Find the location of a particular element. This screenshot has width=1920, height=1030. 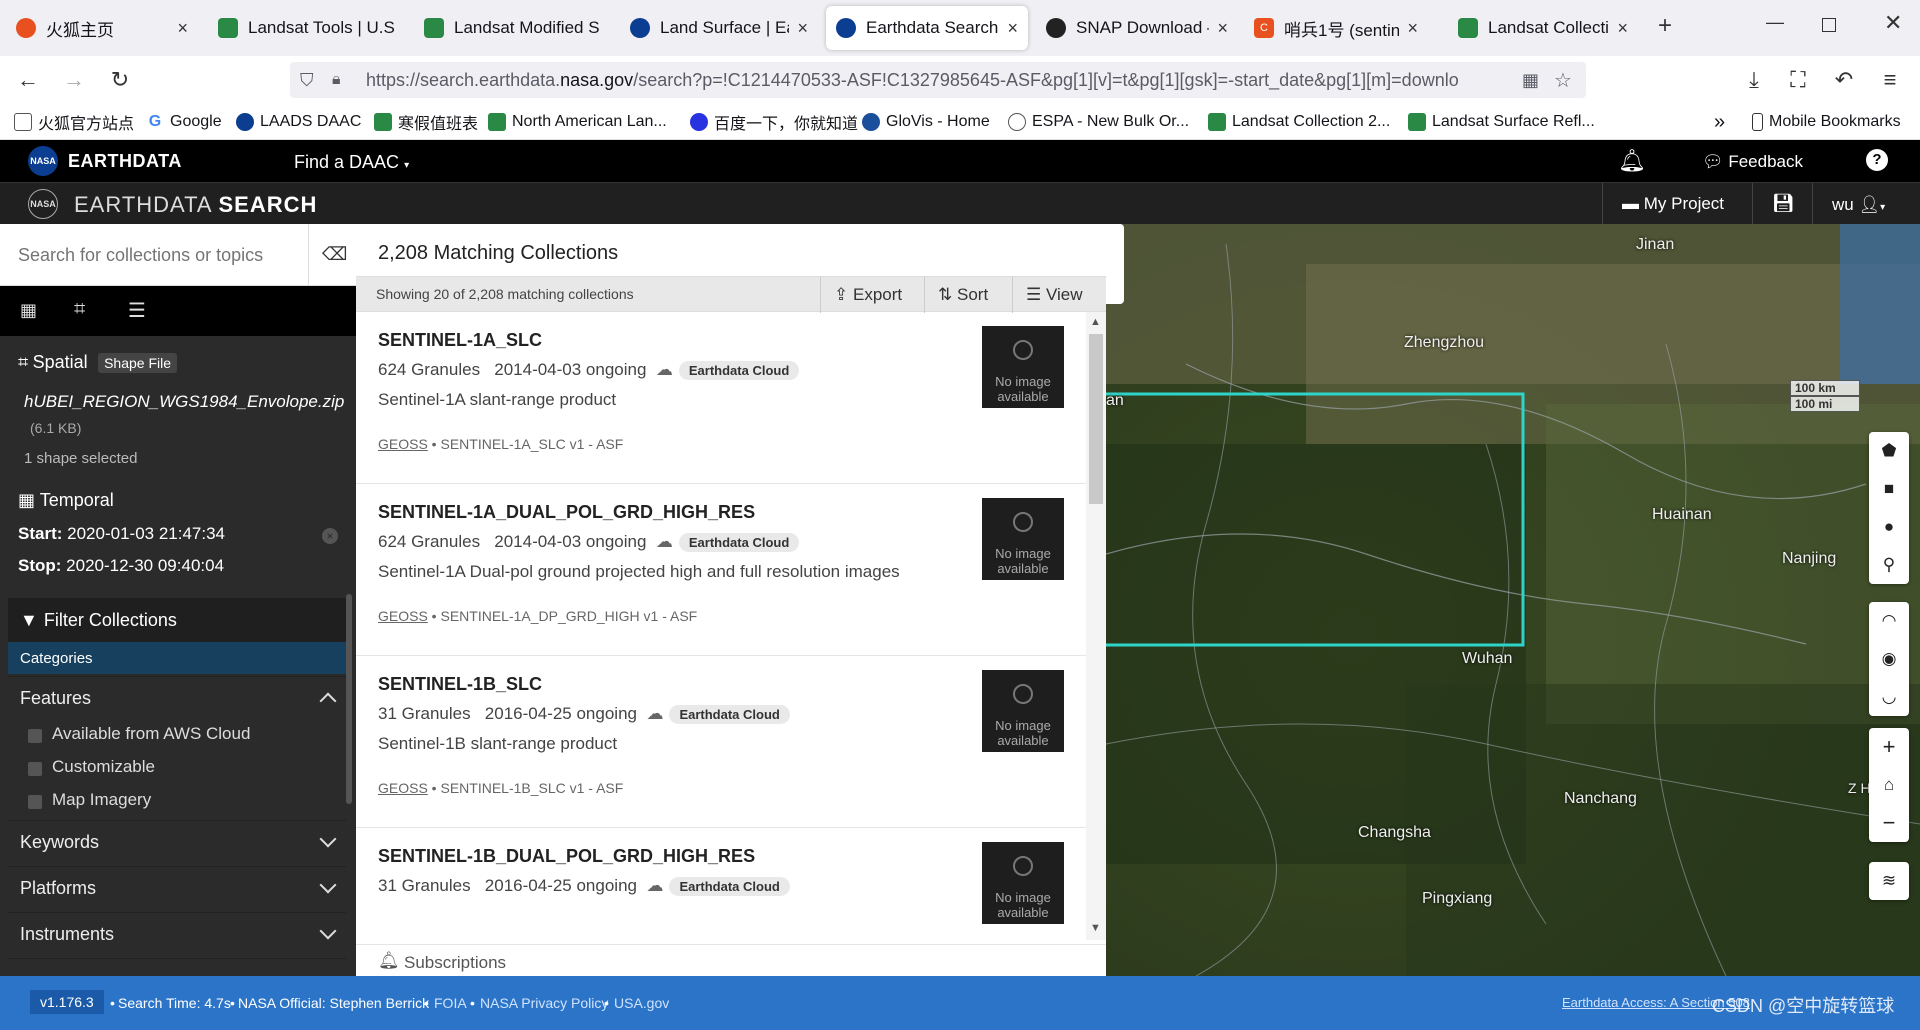

sidebar-scrollbar is located at coordinates (349, 699).